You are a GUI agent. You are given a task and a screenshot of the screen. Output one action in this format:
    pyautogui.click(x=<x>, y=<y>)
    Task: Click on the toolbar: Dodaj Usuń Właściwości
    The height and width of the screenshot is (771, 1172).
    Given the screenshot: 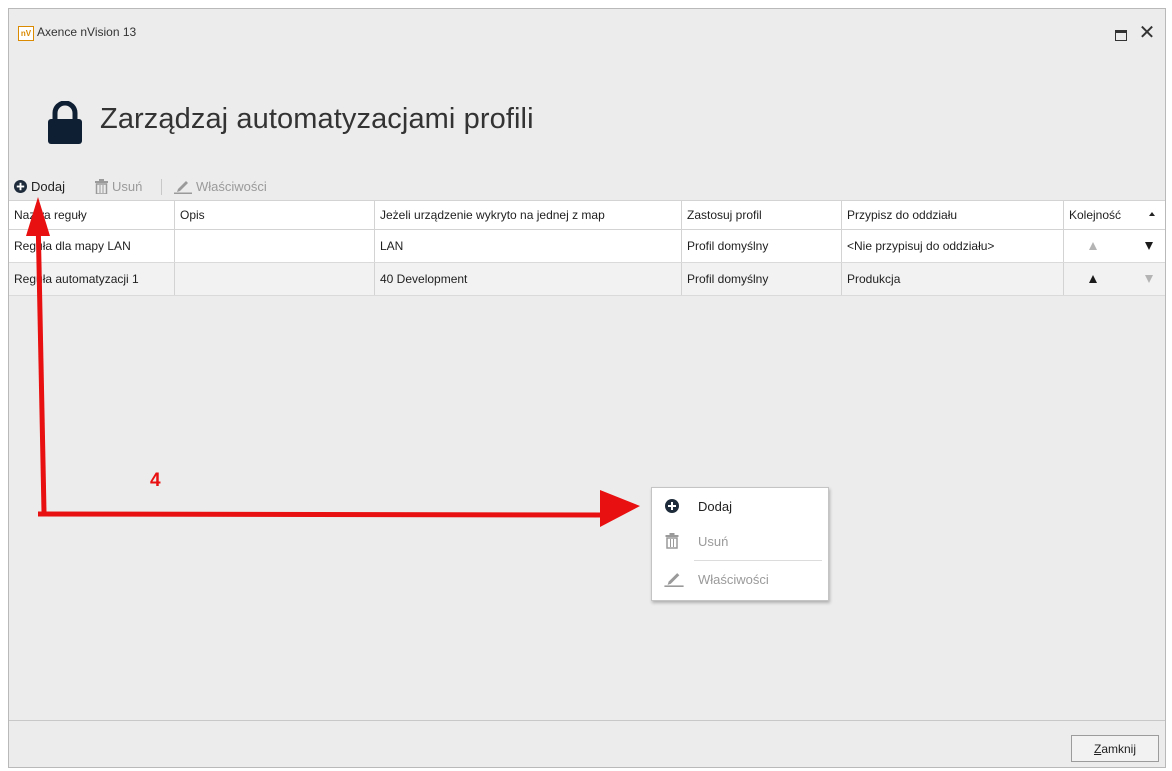 What is the action you would take?
    pyautogui.click(x=587, y=186)
    